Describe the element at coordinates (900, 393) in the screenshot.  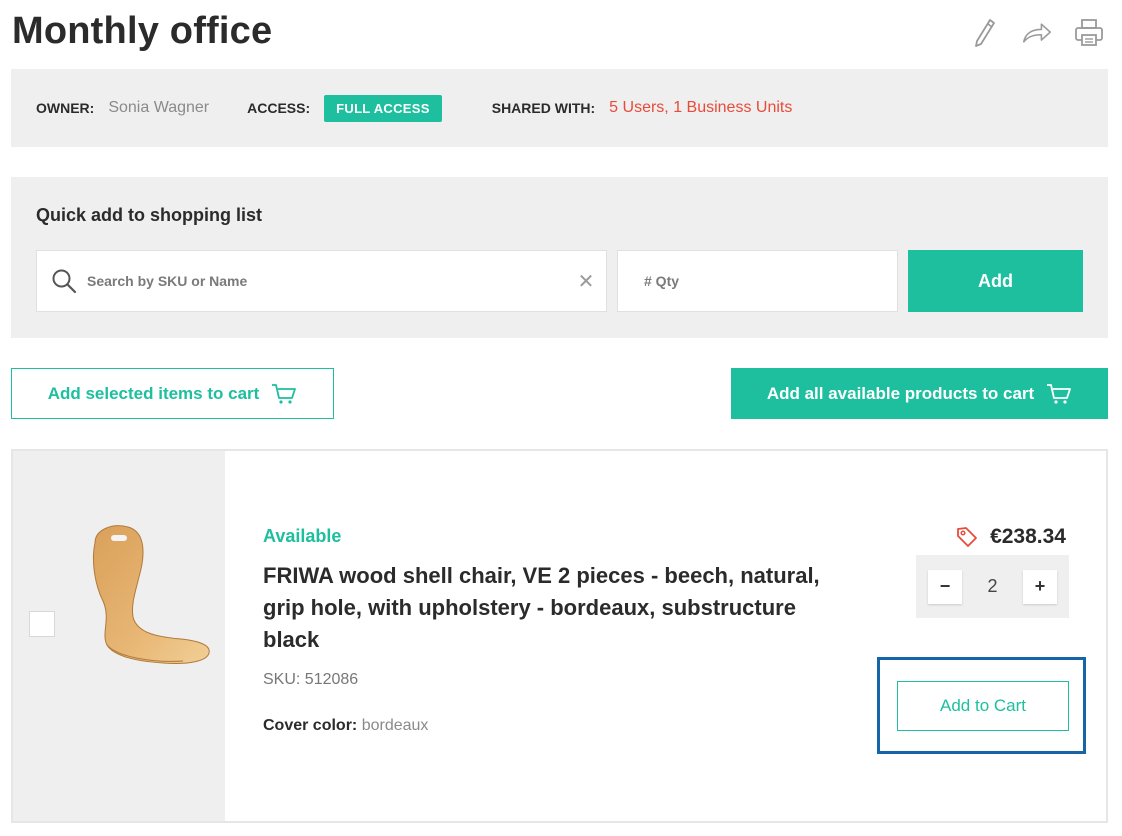
I see `add-all-label: Add all available products to cart` at that location.